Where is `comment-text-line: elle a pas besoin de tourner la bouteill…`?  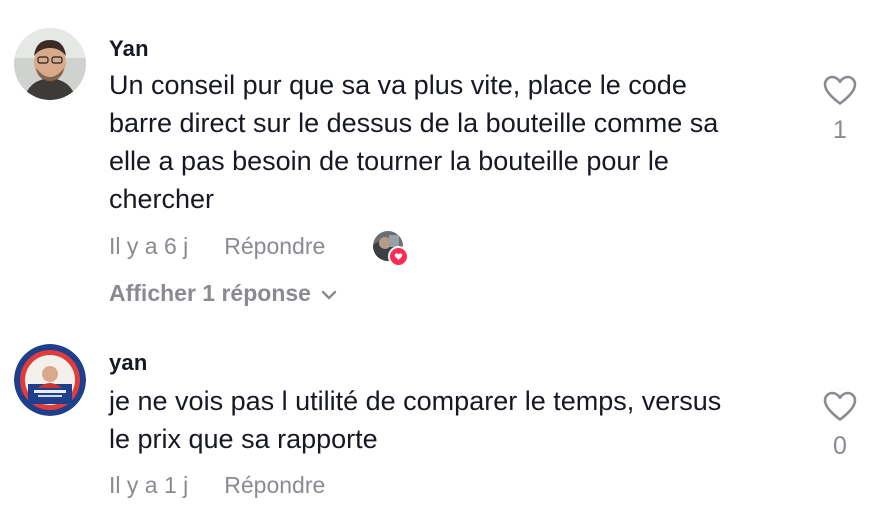
comment-text-line: elle a pas besoin de tourner la bouteill… is located at coordinates (389, 161).